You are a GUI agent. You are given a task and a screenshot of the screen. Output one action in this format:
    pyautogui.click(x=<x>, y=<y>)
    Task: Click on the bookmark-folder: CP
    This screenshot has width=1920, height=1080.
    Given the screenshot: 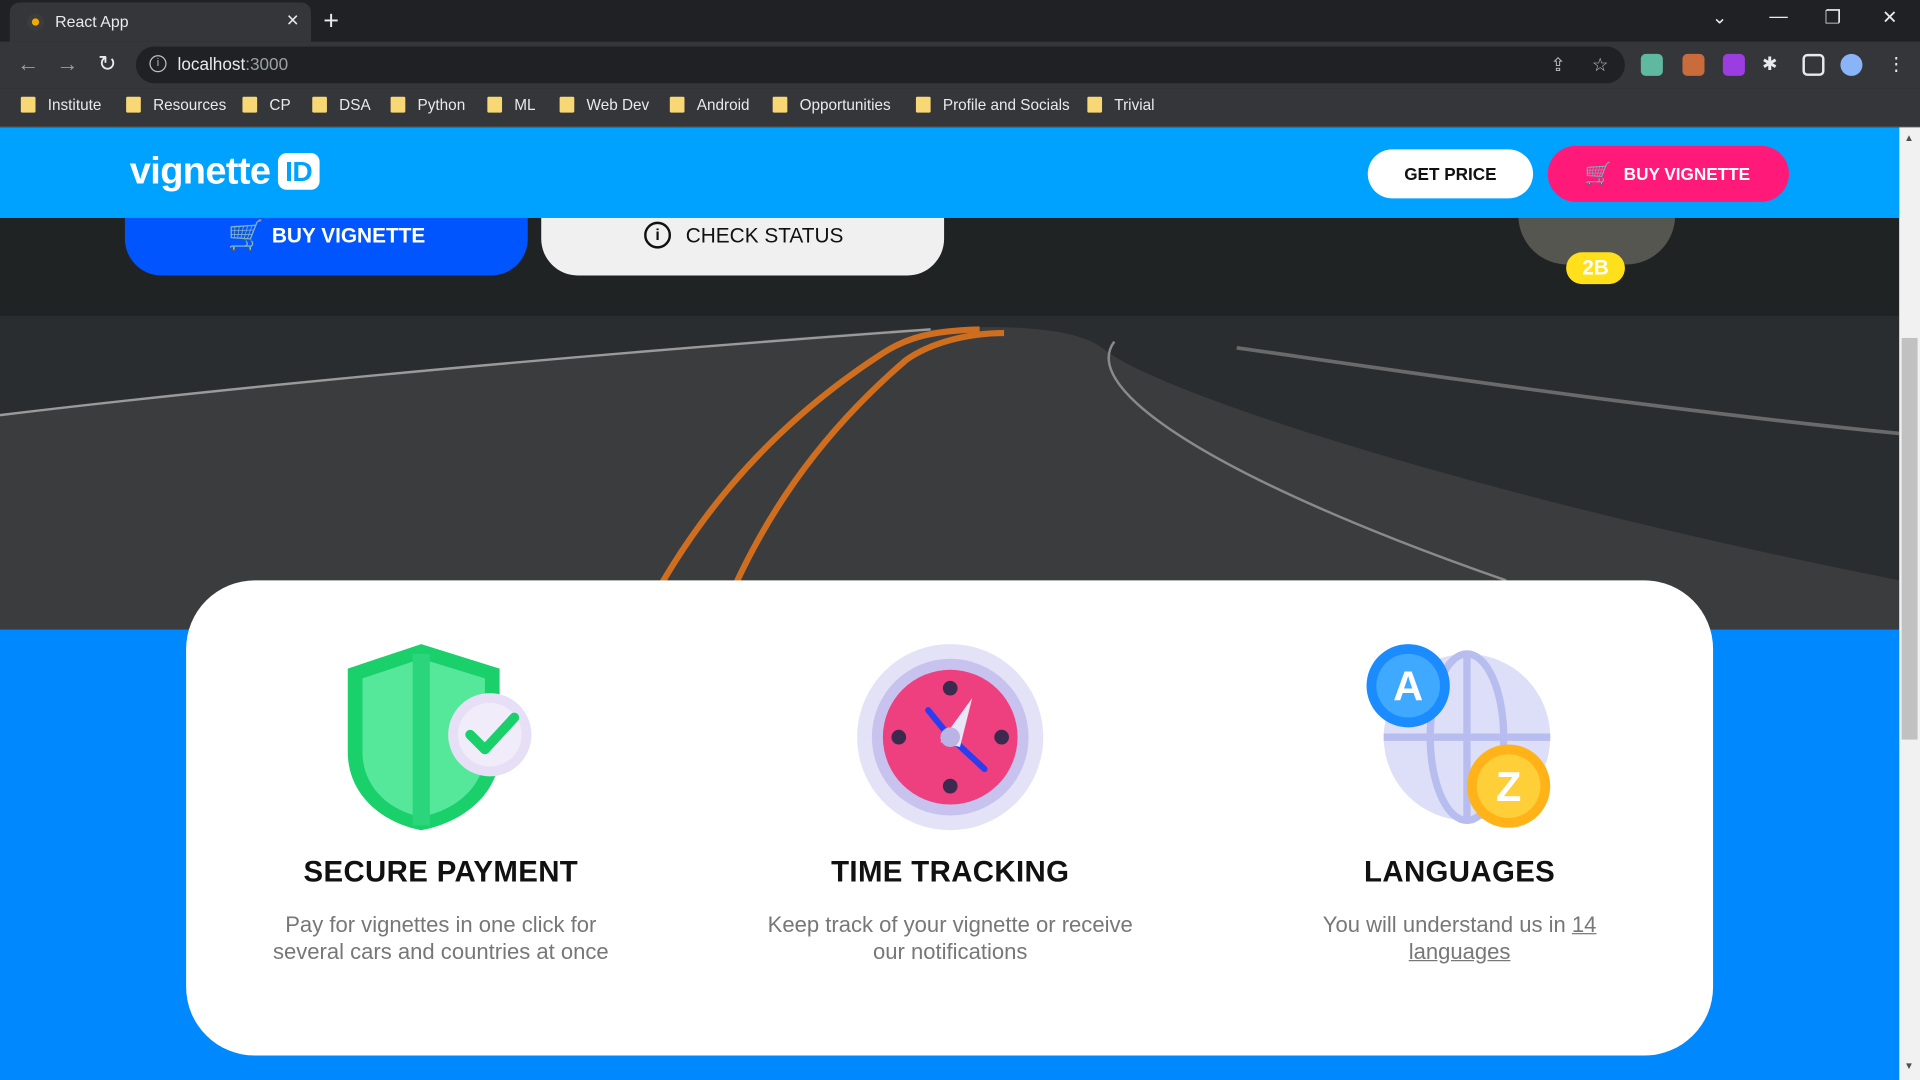 What is the action you would take?
    pyautogui.click(x=266, y=105)
    